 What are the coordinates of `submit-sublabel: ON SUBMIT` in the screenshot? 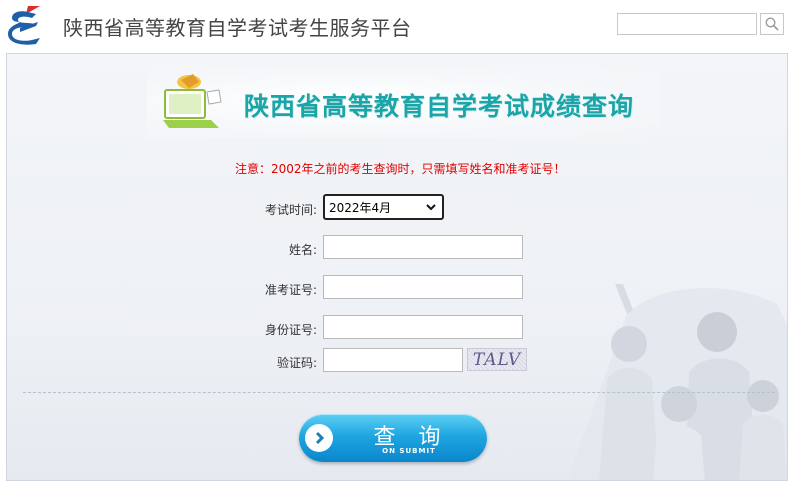 It's located at (409, 451).